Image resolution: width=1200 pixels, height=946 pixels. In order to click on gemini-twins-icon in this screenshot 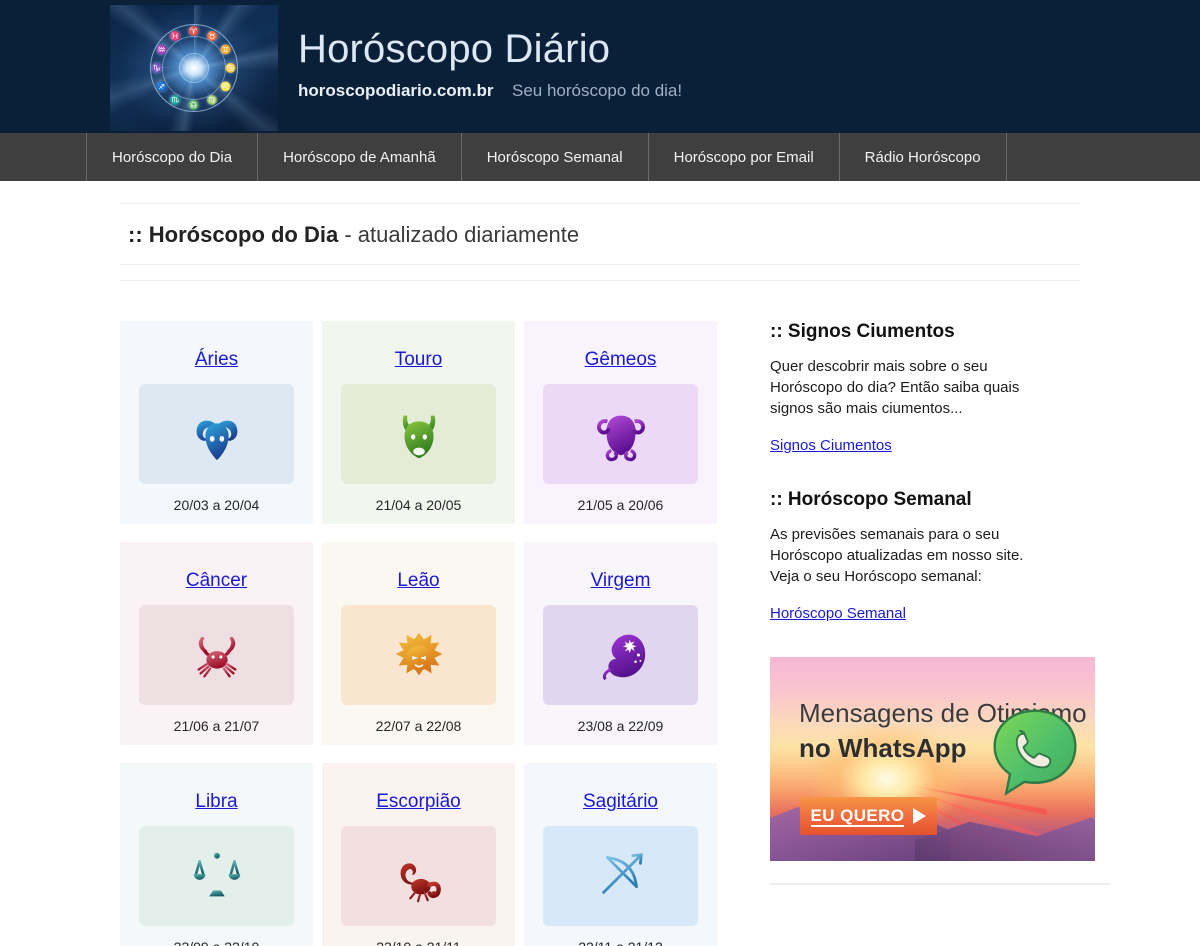, I will do `click(620, 434)`.